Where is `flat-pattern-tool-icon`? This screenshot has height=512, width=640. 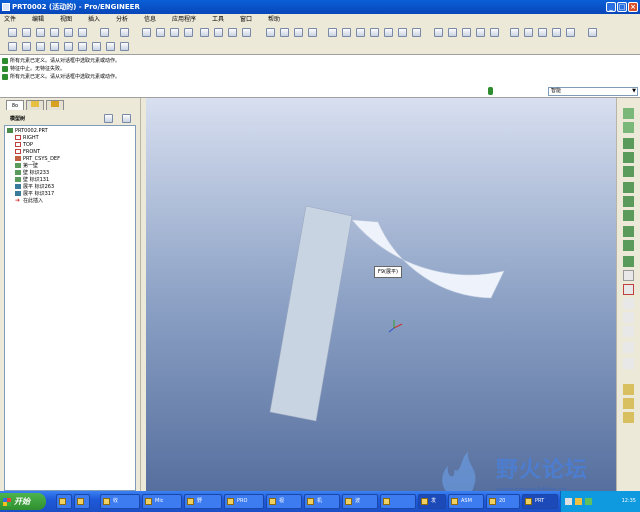
flat-pattern-tool-icon is located at coordinates (628, 261).